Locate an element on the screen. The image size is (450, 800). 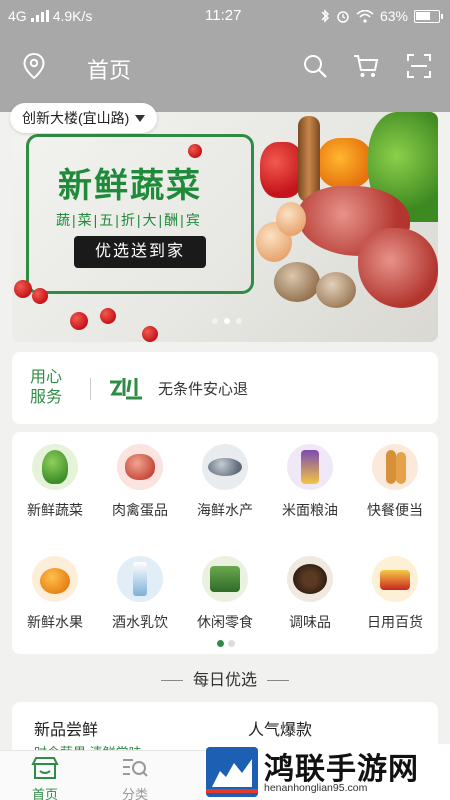
category-label: 肉禽蛋品 is located at coordinates (140, 510).